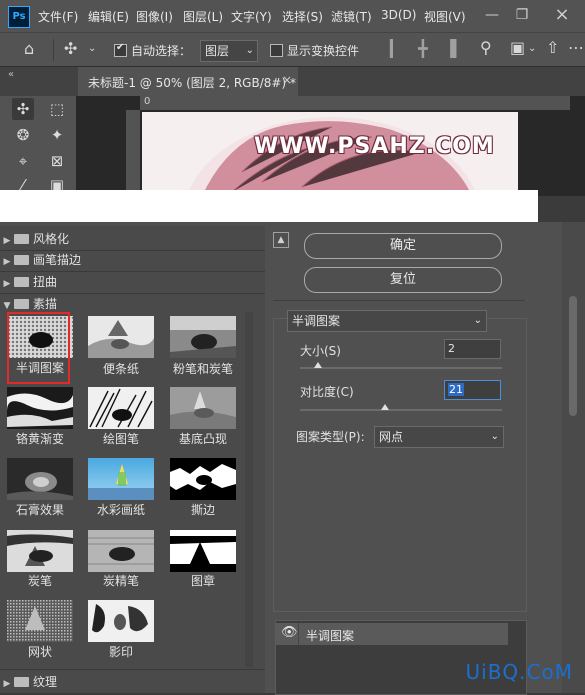 Image resolution: width=585 pixels, height=695 pixels. Describe the element at coordinates (517, 48) in the screenshot. I see `workspace-icon: ▣` at that location.